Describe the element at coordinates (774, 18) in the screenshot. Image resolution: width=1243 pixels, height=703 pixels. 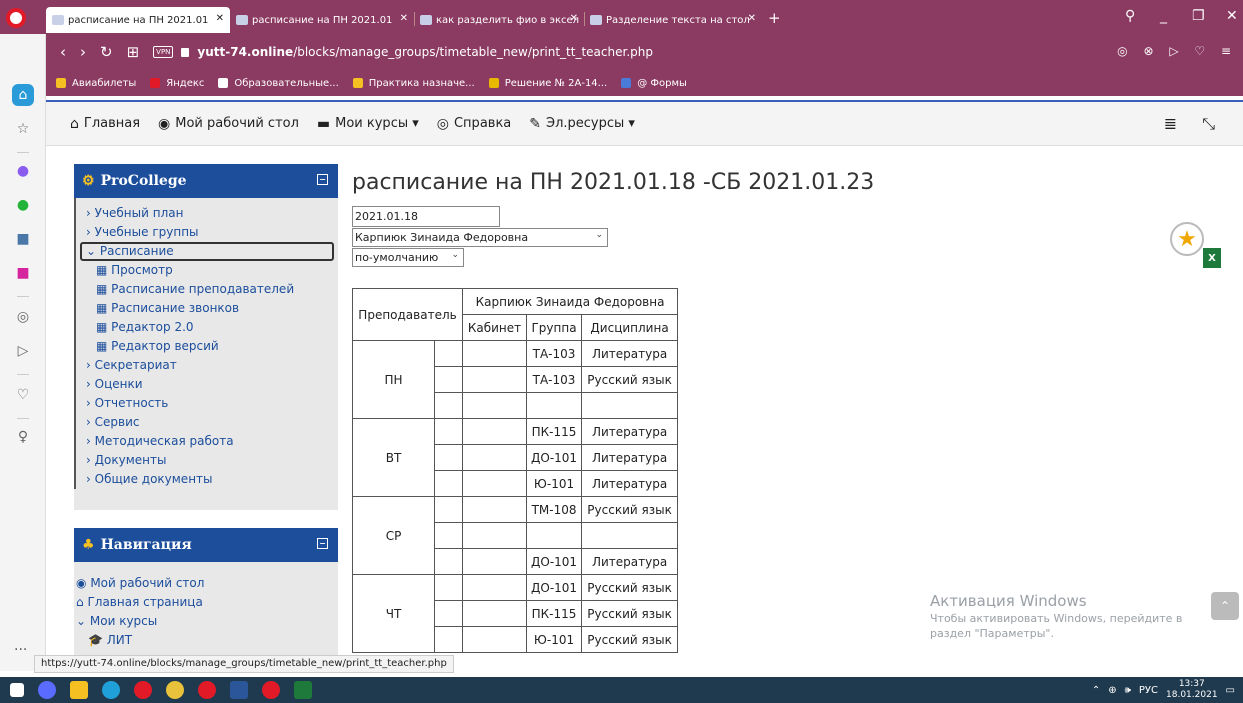
I see `new-tab-button: +` at that location.